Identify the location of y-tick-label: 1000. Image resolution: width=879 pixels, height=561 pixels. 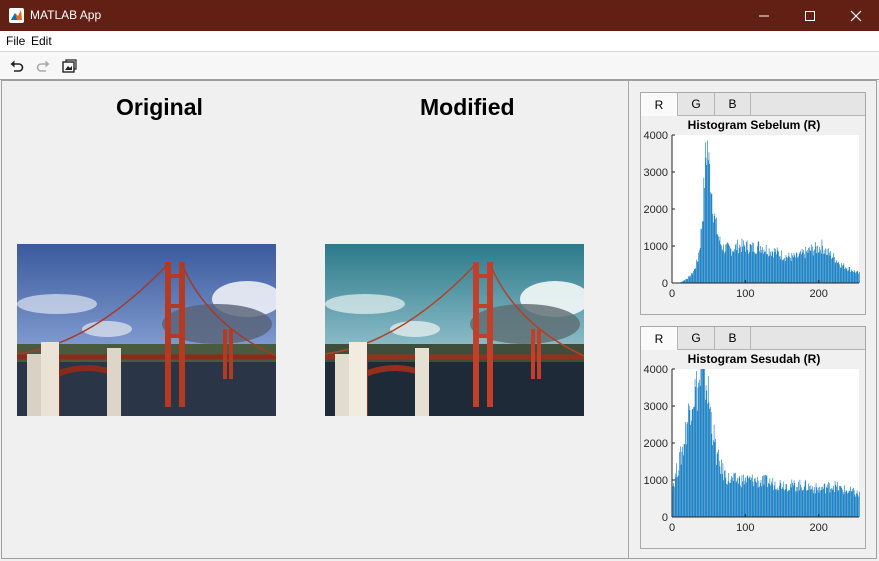
(656, 247).